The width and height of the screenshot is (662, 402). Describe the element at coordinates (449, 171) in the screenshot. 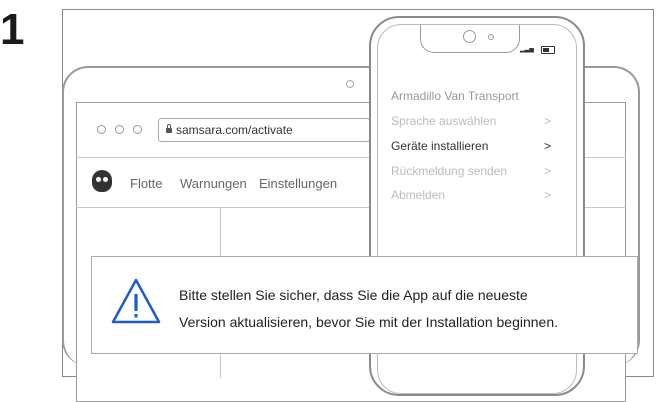

I see `menu-item-label: Rückmeldung senden` at that location.